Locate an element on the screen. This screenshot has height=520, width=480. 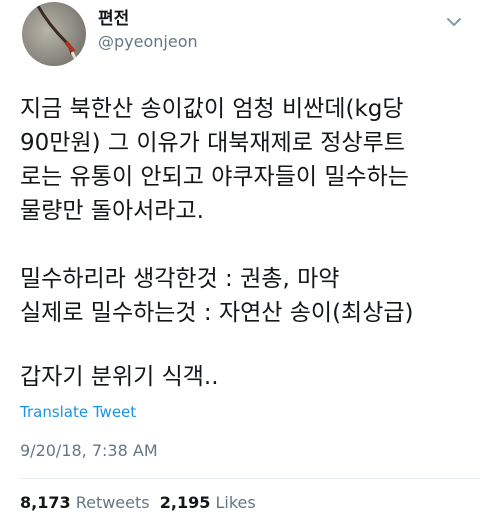
chevron-down-icon is located at coordinates (454, 22).